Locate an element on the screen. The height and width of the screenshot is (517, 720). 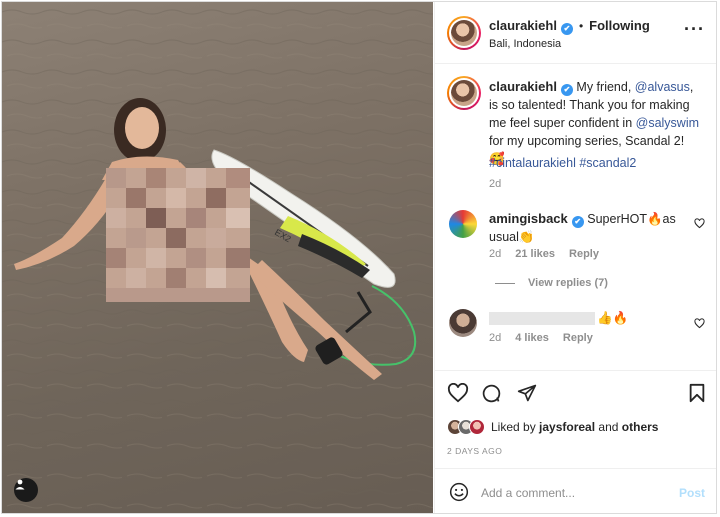
caption-avatar is located at coordinates (464, 93).